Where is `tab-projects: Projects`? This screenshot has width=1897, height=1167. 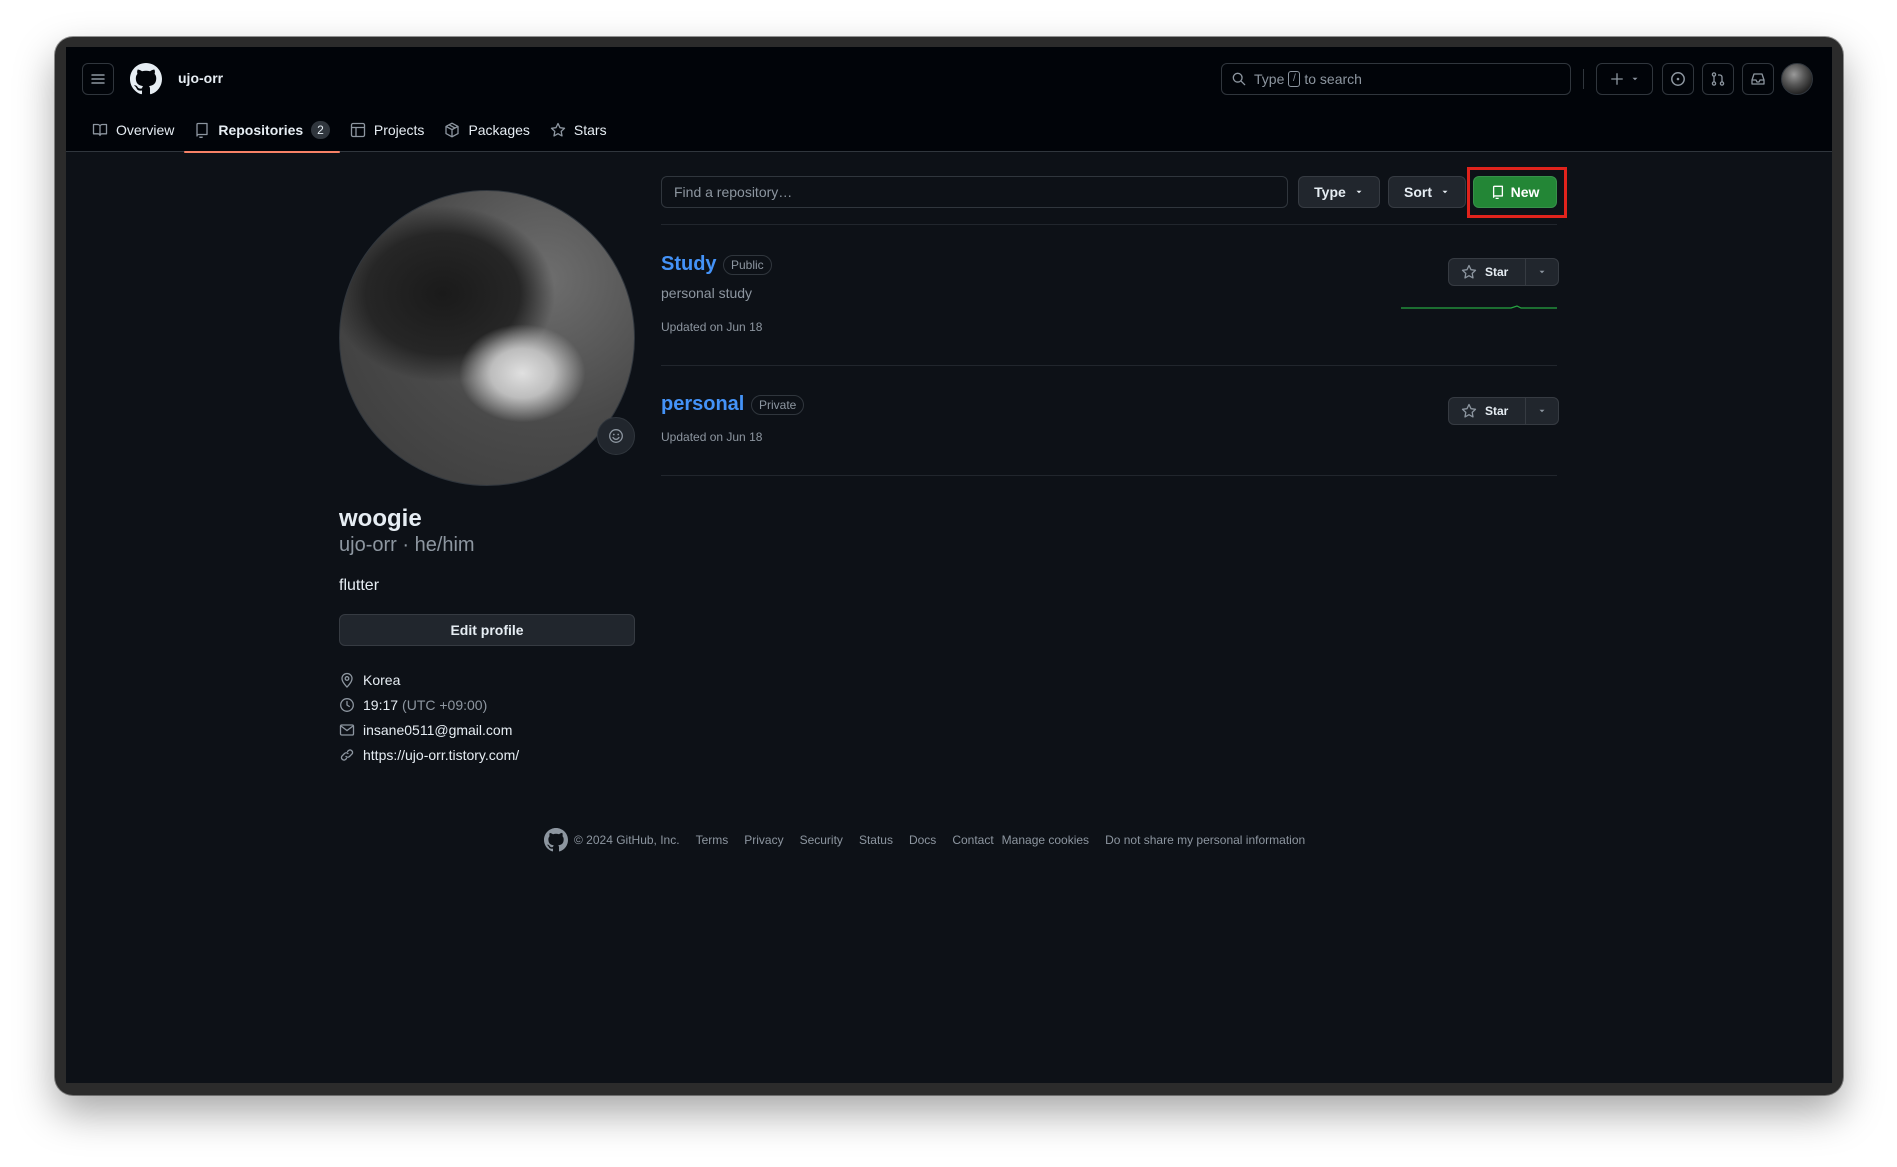 tab-projects: Projects is located at coordinates (387, 129).